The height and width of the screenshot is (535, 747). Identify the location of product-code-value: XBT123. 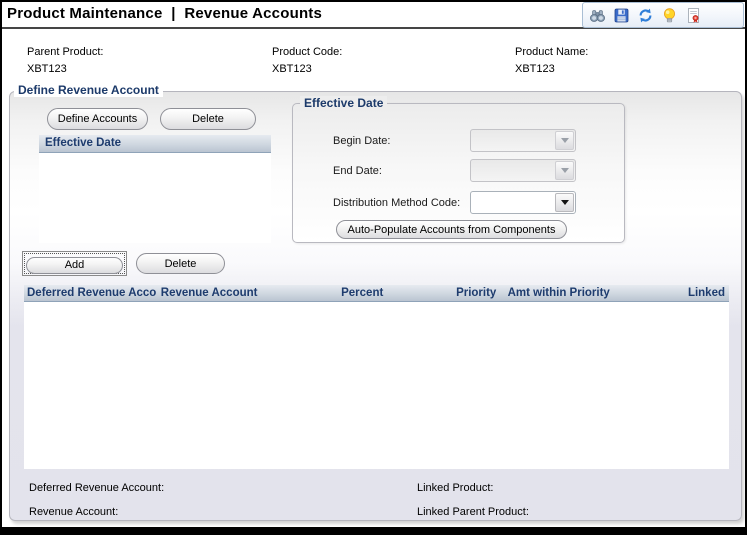
(292, 69).